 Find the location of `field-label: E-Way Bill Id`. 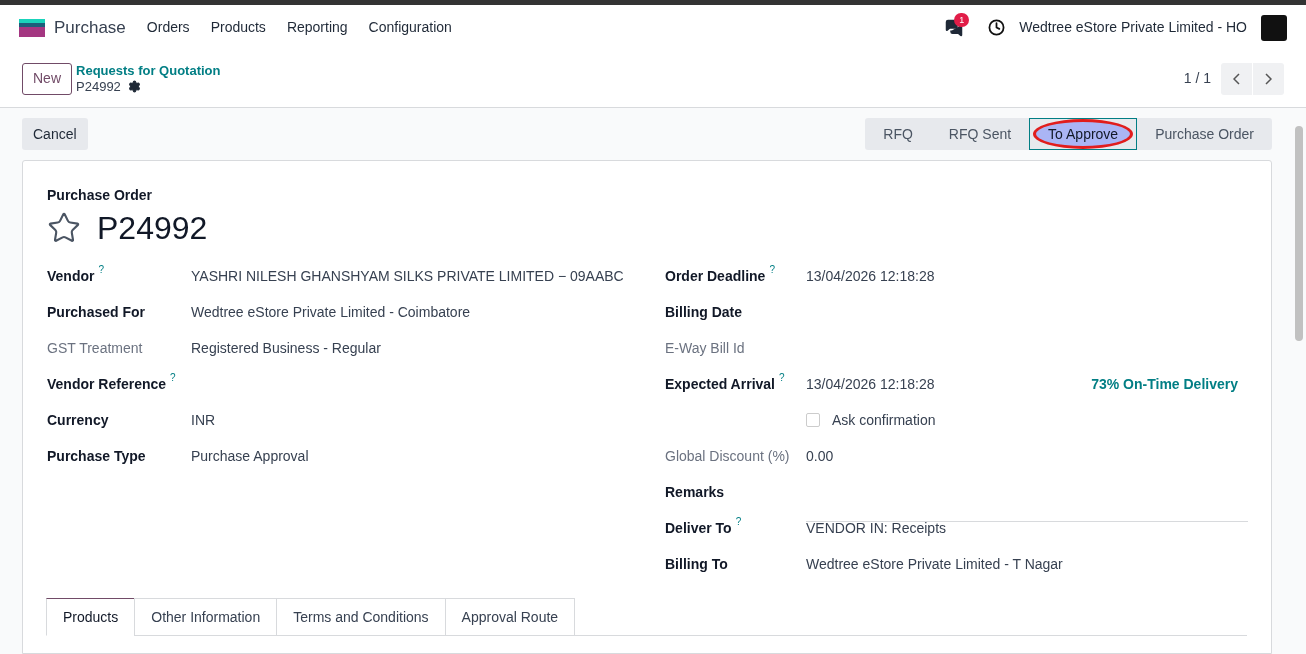

field-label: E-Way Bill Id is located at coordinates (705, 348).